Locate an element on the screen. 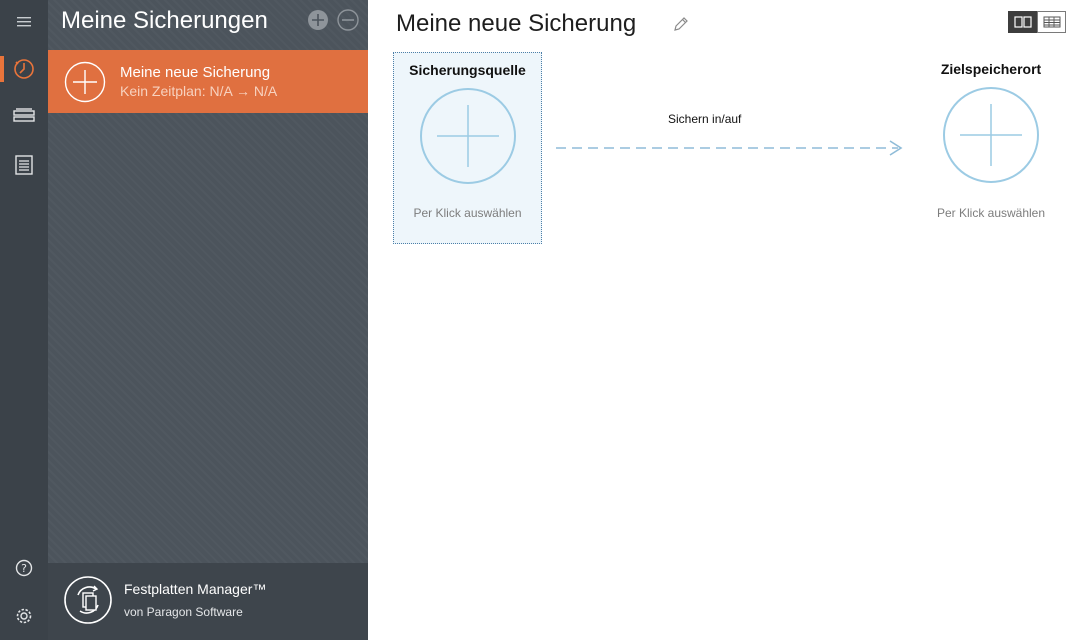 This screenshot has width=1088, height=640. vendor-name: von Paragon Software is located at coordinates (183, 612).